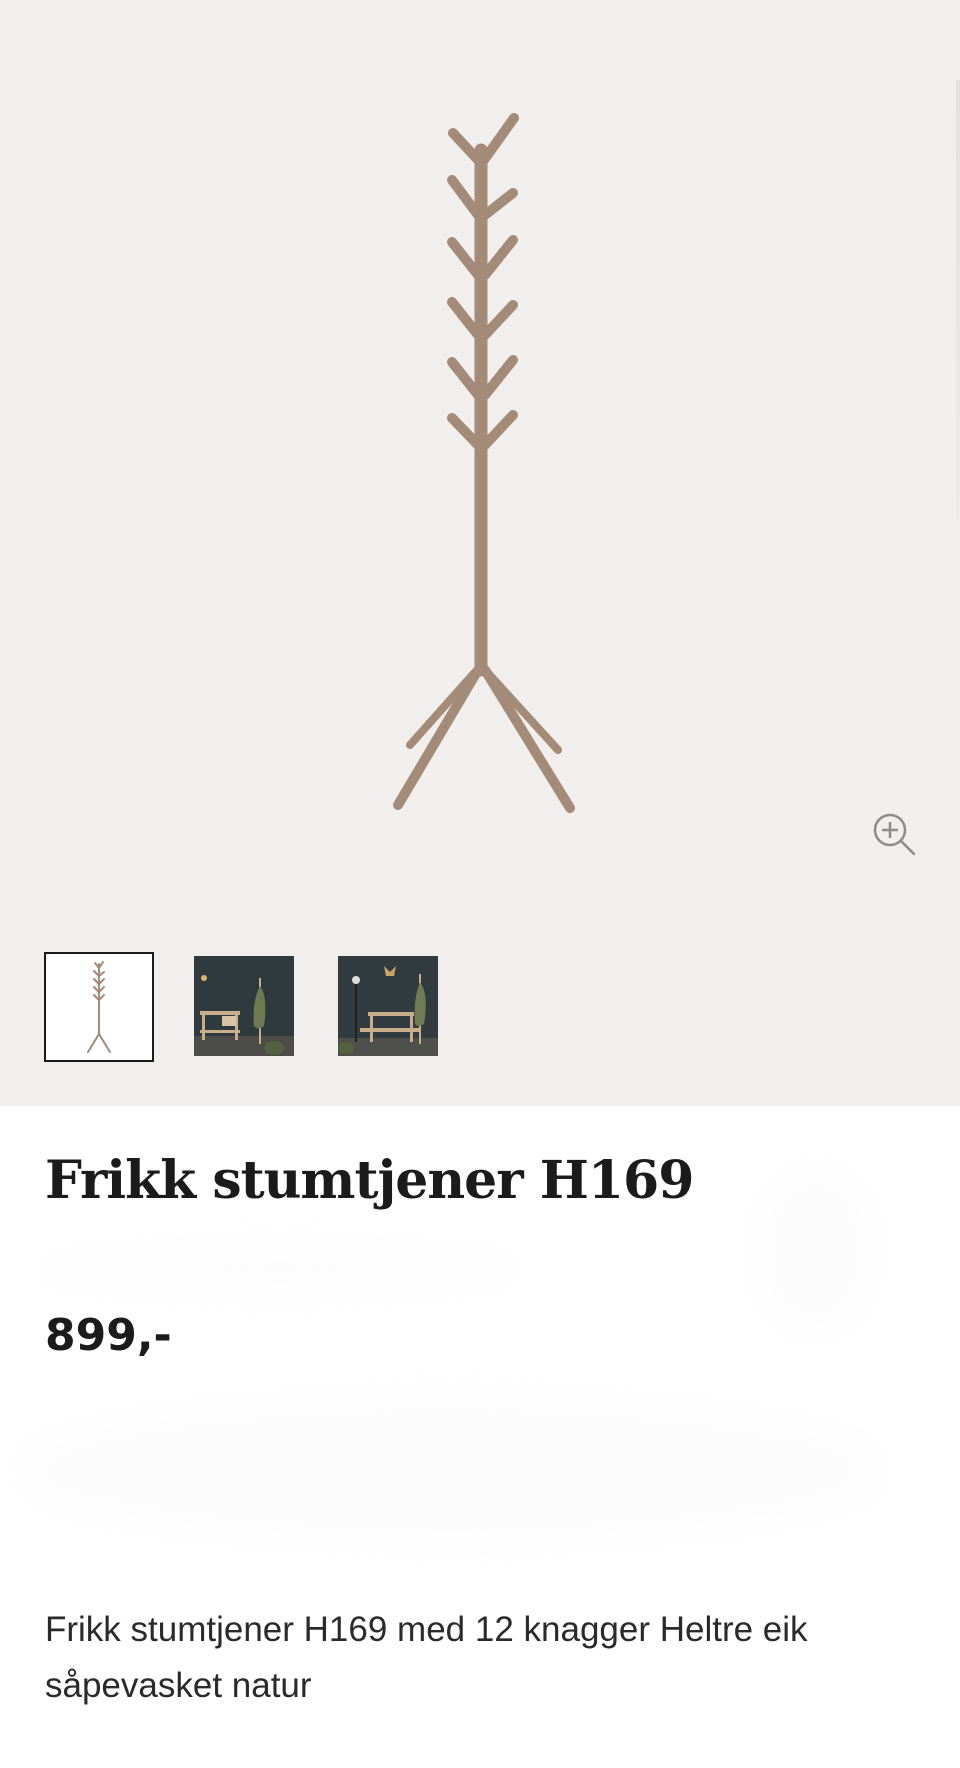 The height and width of the screenshot is (1768, 960). What do you see at coordinates (958, 300) in the screenshot?
I see `image-scroll-edge` at bounding box center [958, 300].